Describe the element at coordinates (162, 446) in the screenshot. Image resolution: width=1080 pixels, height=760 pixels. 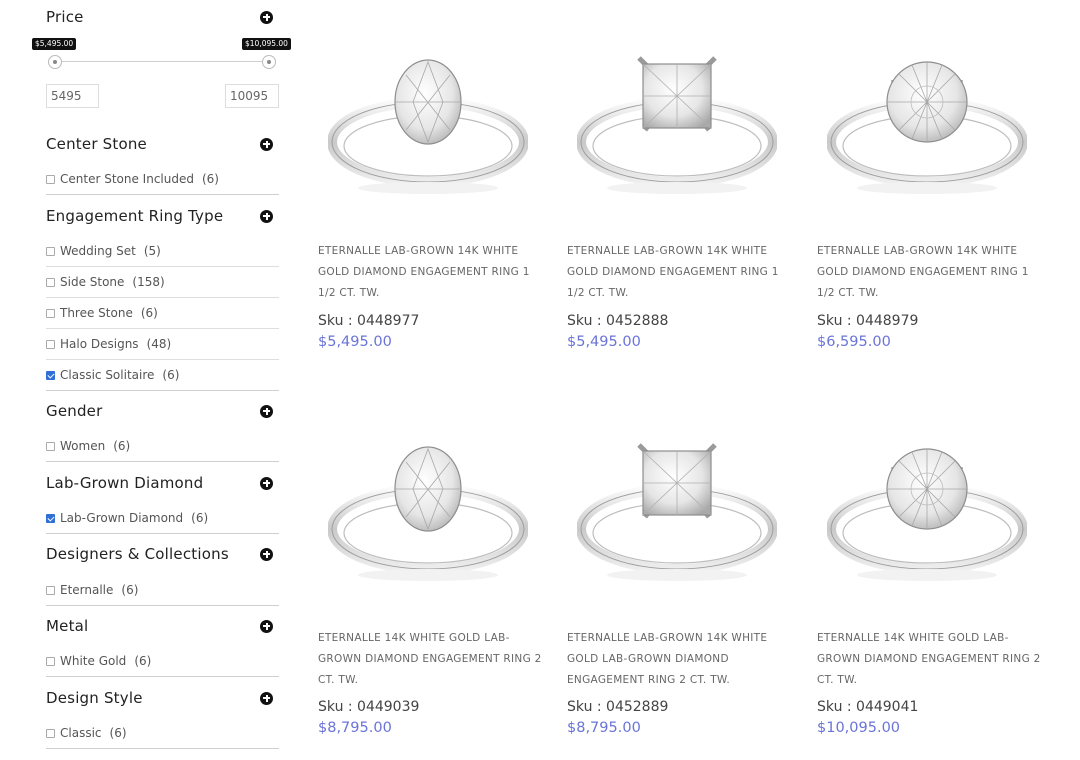
I see `filter-option-women: Women (6)` at that location.